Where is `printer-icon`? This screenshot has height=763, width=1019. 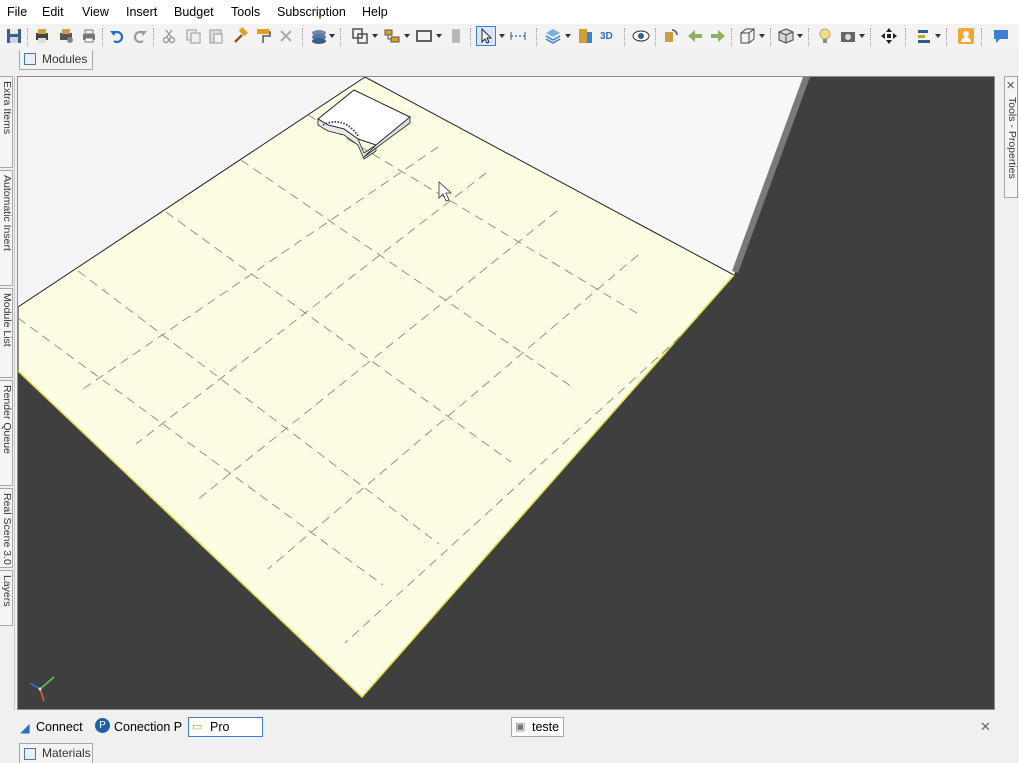
printer-icon is located at coordinates (89, 36).